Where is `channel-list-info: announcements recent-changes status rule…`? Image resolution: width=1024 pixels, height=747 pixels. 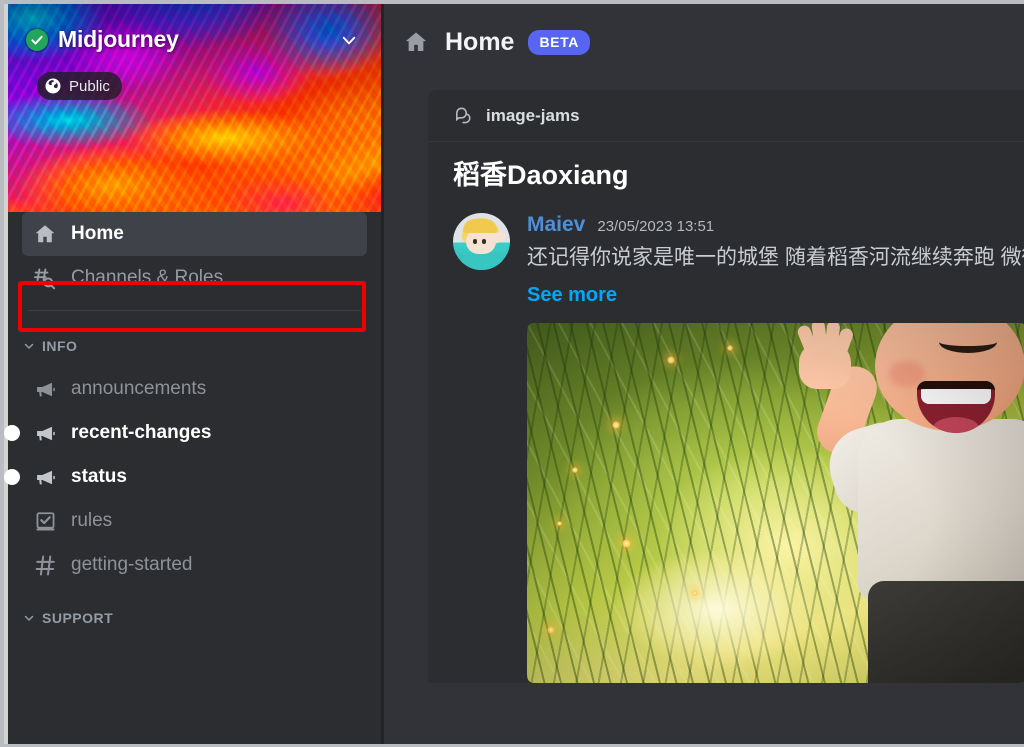 channel-list-info: announcements recent-changes status rule… is located at coordinates (192, 477).